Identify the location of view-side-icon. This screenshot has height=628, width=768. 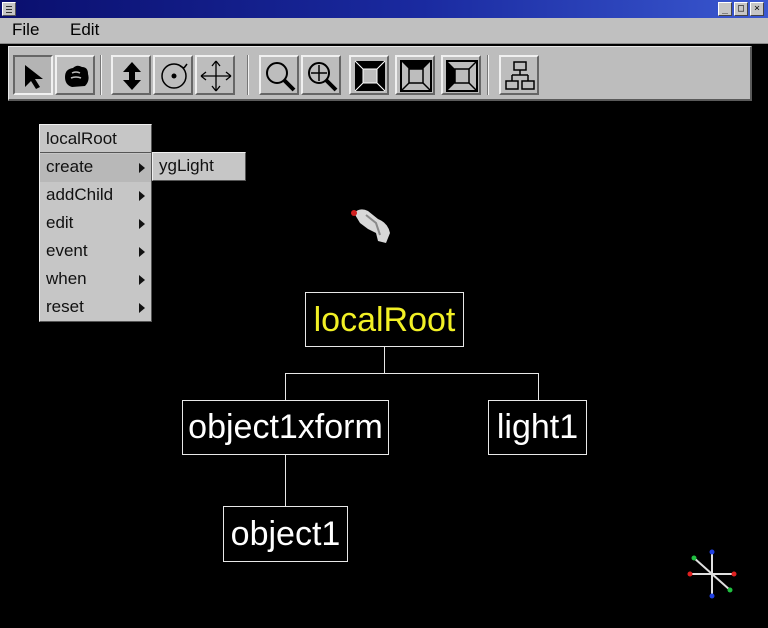
(462, 76).